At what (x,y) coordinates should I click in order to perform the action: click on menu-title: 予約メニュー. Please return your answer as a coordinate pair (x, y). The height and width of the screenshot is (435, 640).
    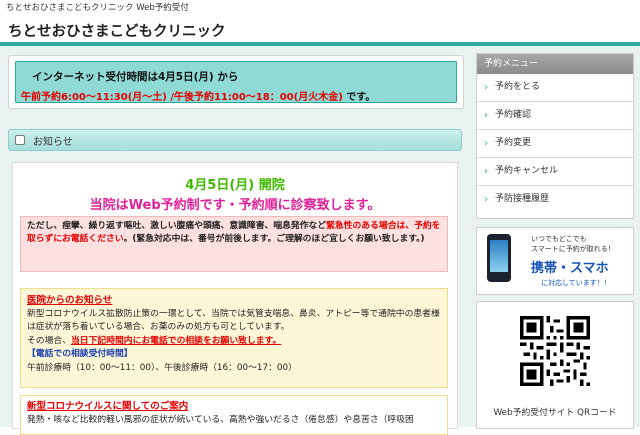
    Looking at the image, I should click on (555, 64).